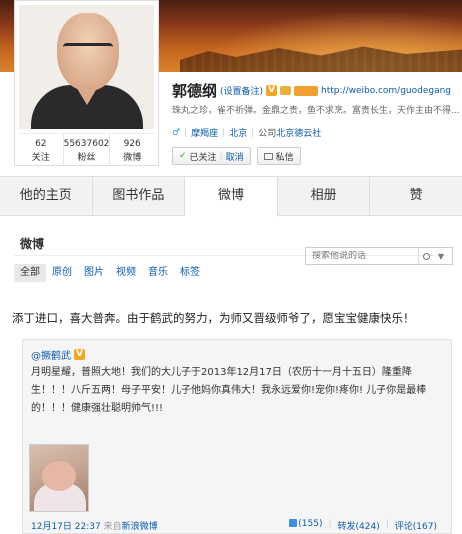 The width and height of the screenshot is (462, 534). Describe the element at coordinates (441, 256) in the screenshot. I see `chevron-down-icon: ▼` at that location.